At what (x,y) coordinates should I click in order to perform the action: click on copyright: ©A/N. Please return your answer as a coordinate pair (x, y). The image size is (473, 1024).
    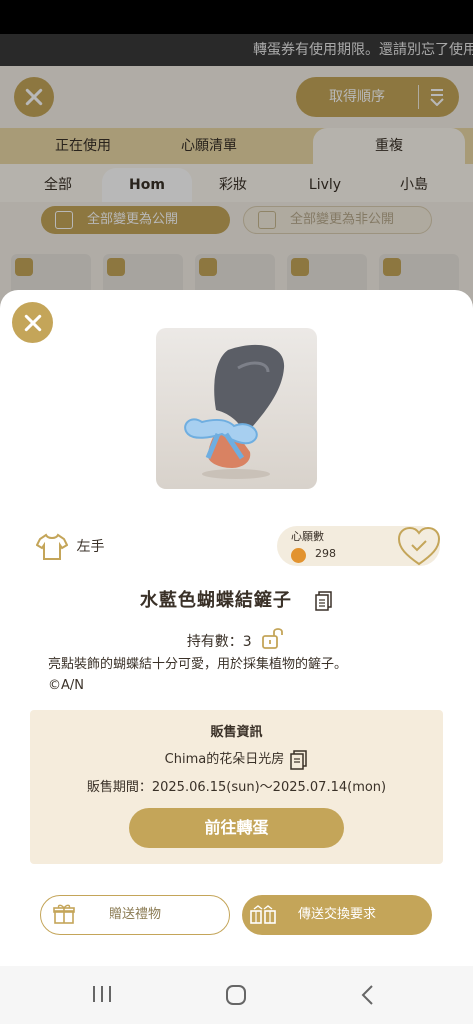
    Looking at the image, I should click on (66, 685).